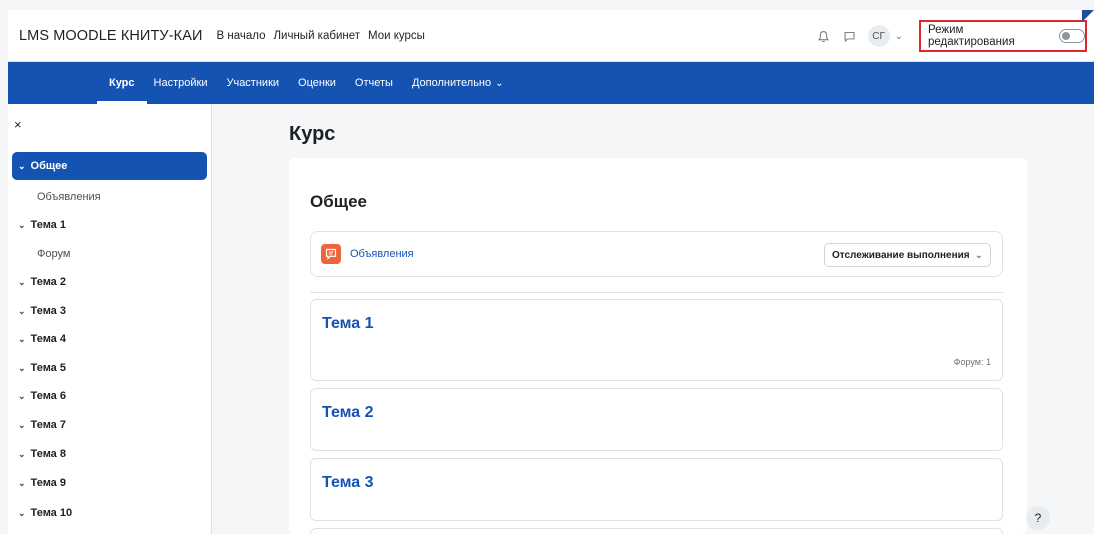  What do you see at coordinates (1038, 518) in the screenshot?
I see `help-button: ?` at bounding box center [1038, 518].